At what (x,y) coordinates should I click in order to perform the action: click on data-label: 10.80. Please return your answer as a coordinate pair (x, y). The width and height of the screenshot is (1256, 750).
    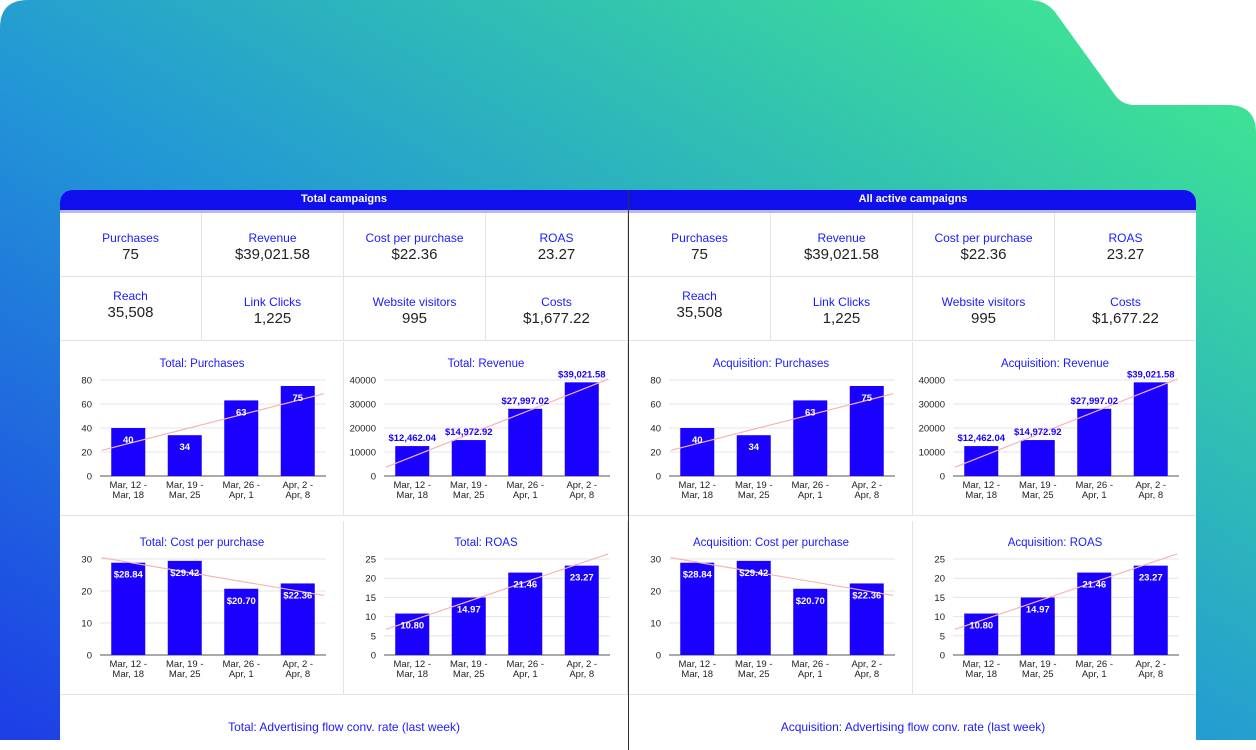
    Looking at the image, I should click on (412, 626).